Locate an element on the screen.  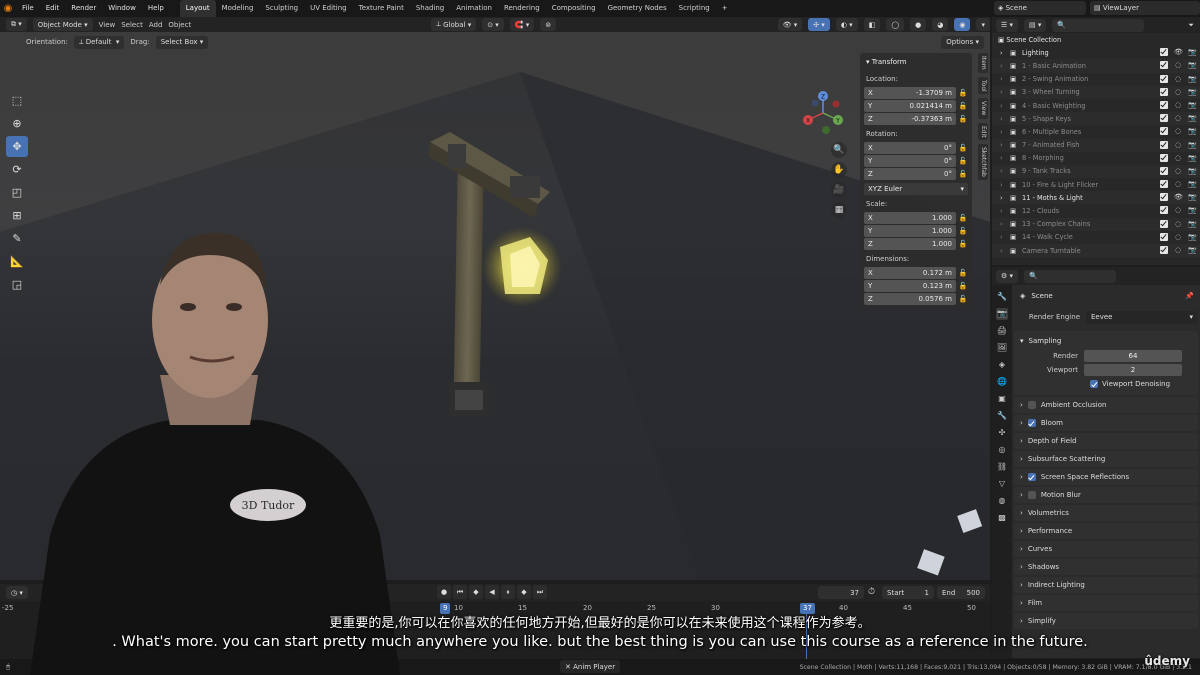
transform-orientation-dropdown: ⟂ Global ▾ is located at coordinates (454, 24).